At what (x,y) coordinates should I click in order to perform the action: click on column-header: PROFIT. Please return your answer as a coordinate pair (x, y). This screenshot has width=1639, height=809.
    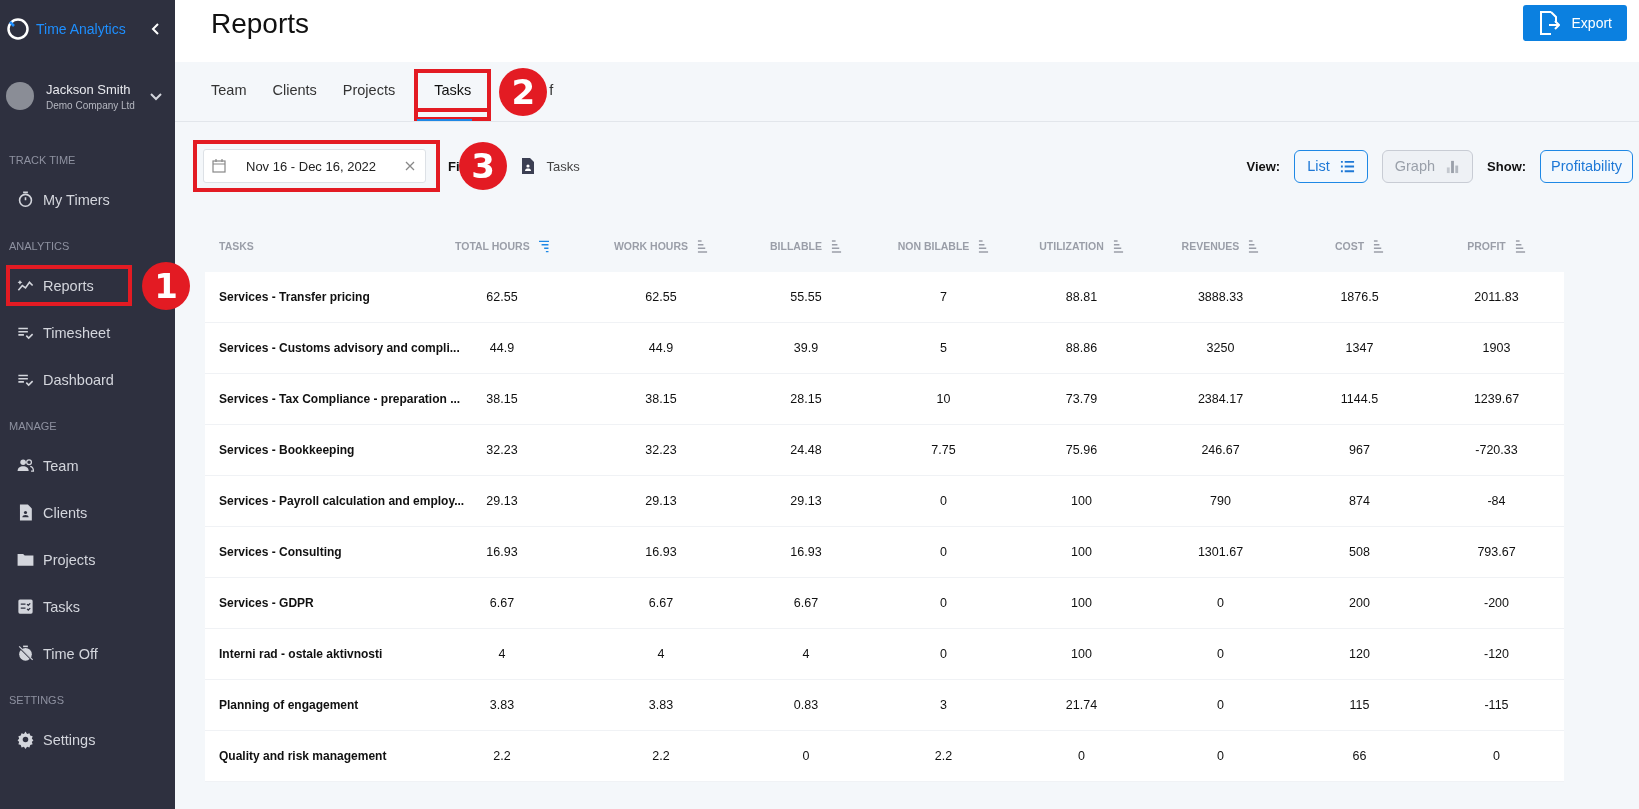
    Looking at the image, I should click on (1486, 246).